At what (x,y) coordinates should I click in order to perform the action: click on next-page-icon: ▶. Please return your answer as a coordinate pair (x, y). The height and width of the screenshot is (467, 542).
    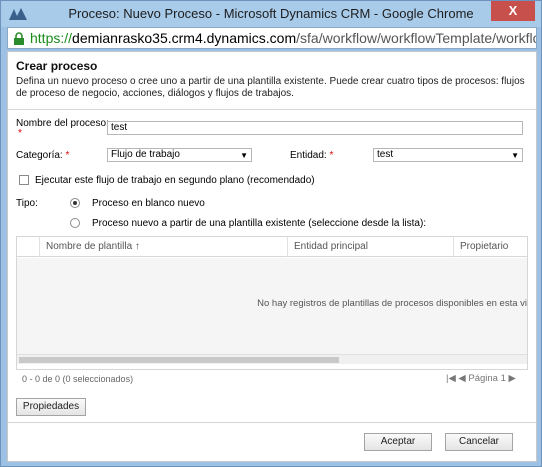
    Looking at the image, I should click on (512, 378).